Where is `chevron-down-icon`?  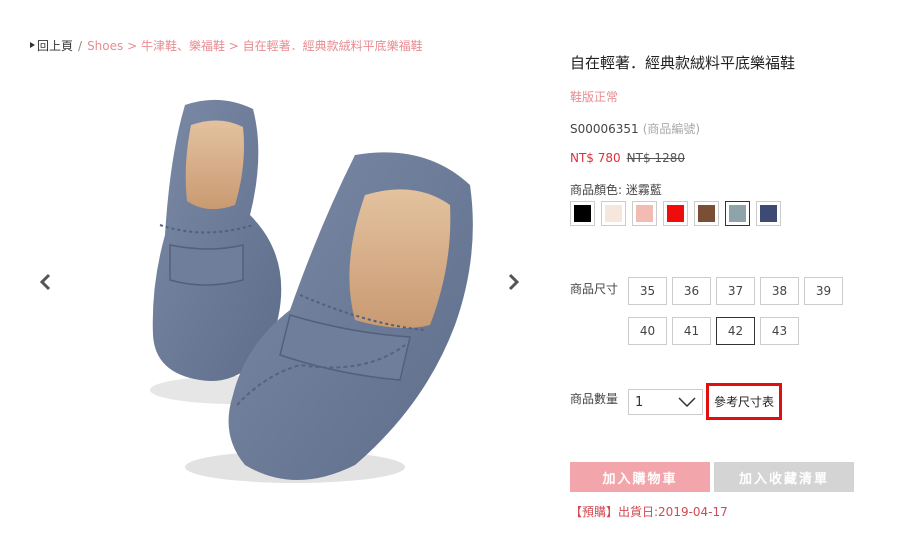 chevron-down-icon is located at coordinates (687, 402).